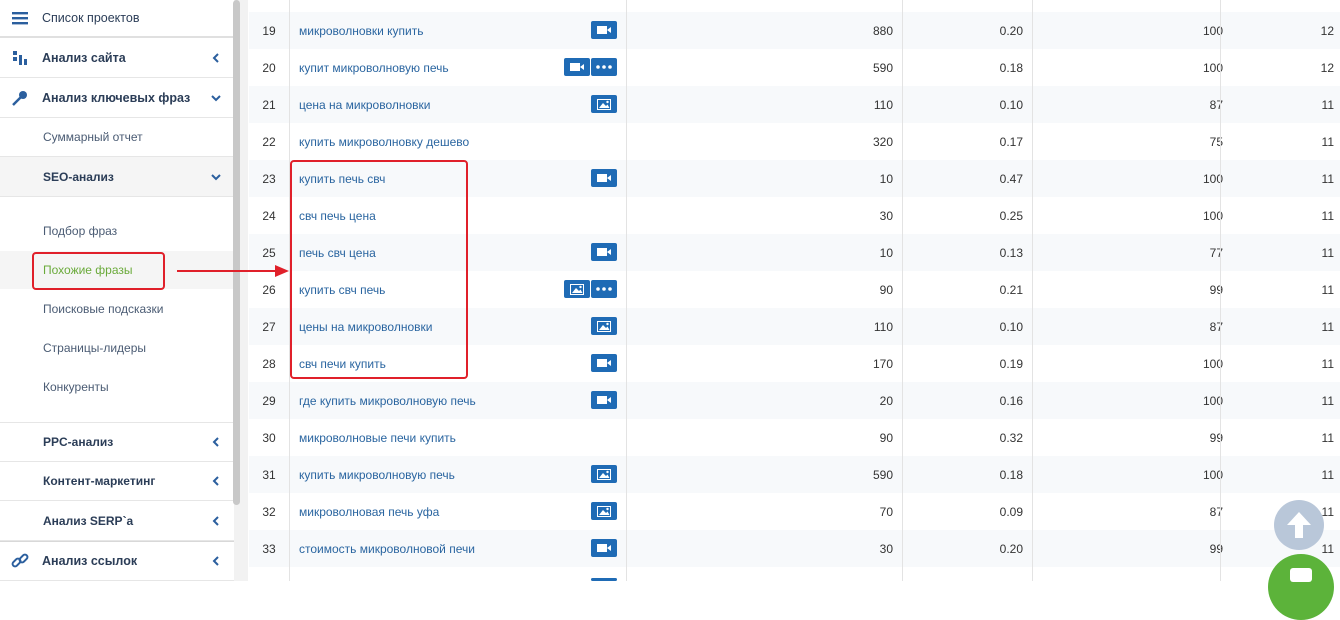 This screenshot has height=620, width=1340. Describe the element at coordinates (369, 512) in the screenshot. I see `keyword-link: микроволновая печь уфа` at that location.